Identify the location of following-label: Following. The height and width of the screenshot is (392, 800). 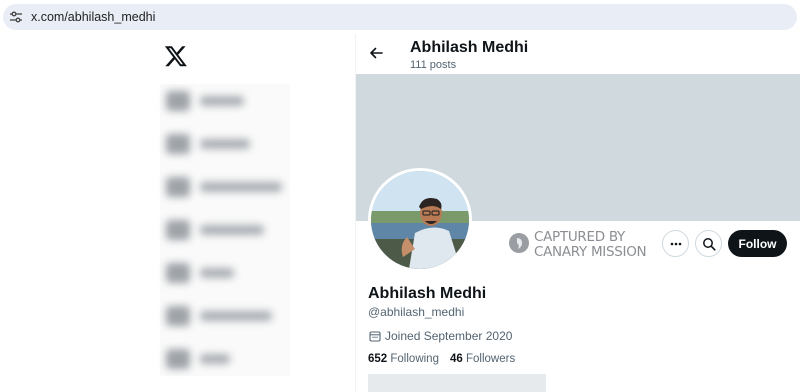
(414, 359).